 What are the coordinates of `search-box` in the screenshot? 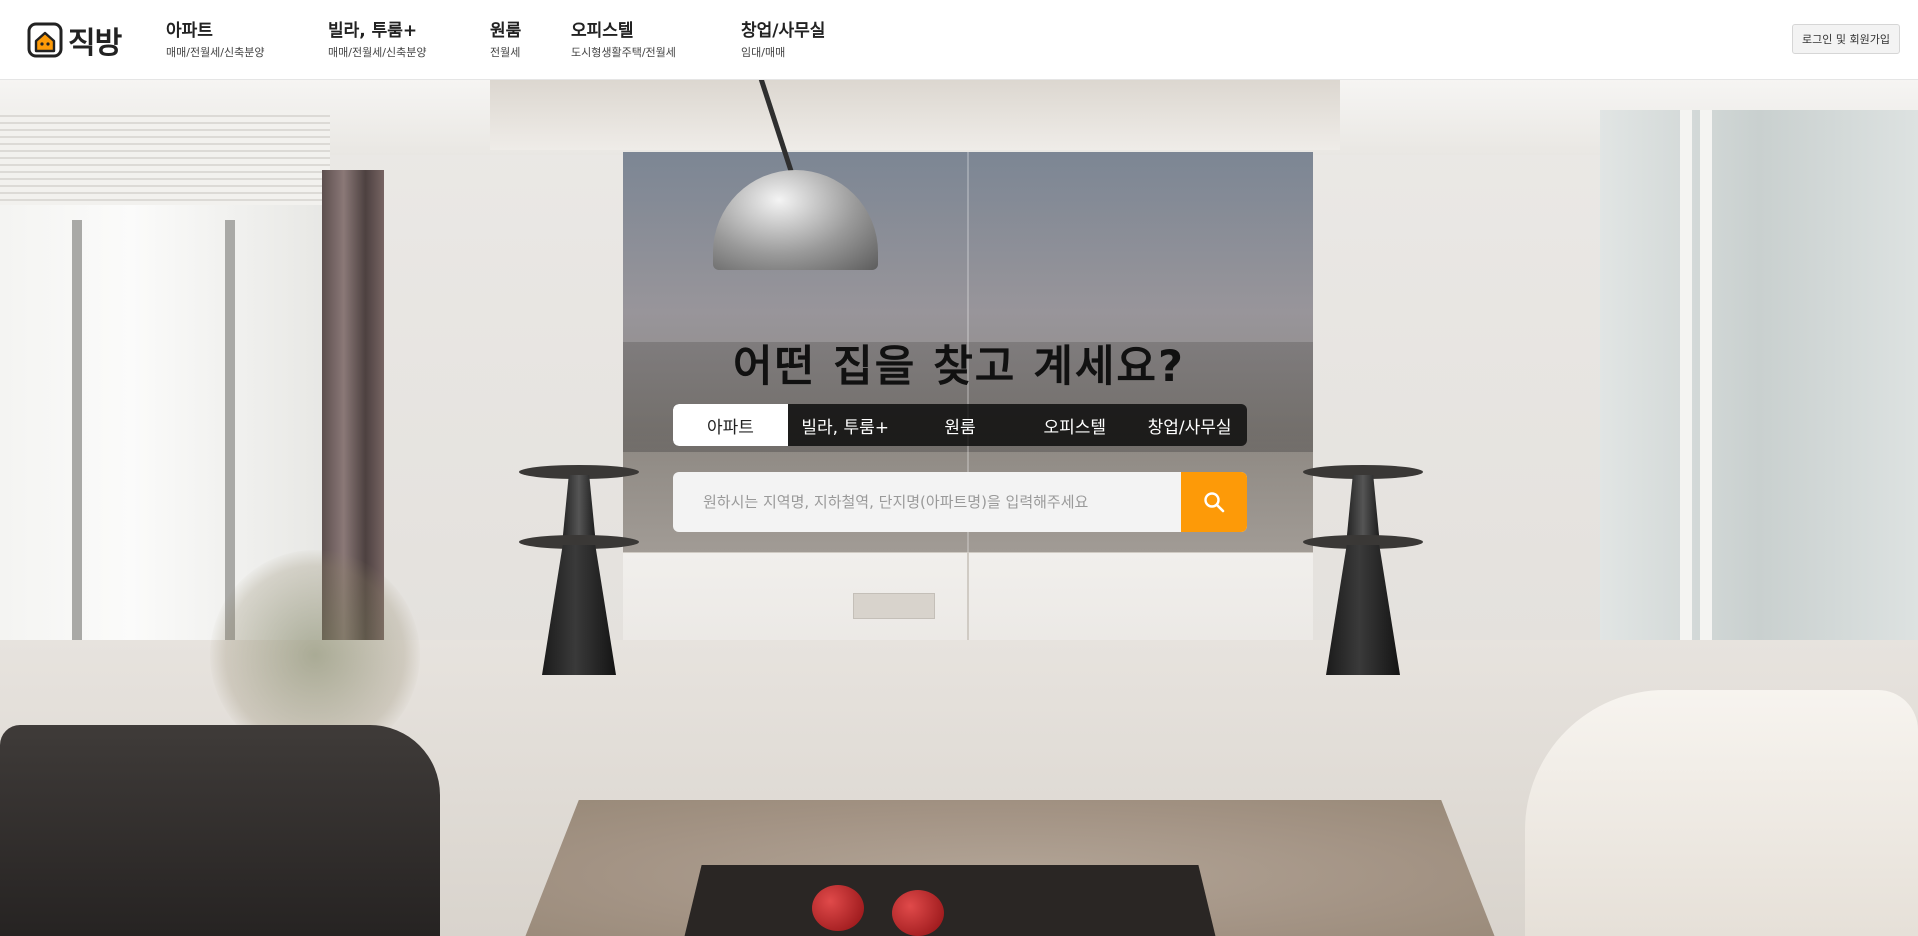 It's located at (960, 502).